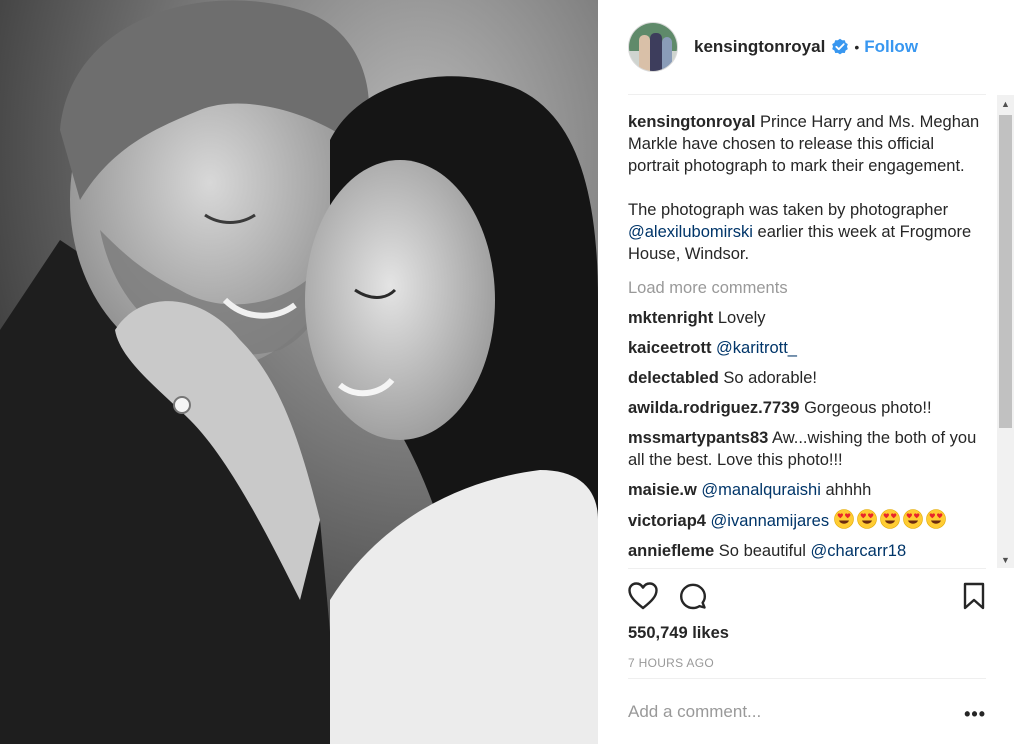 Image resolution: width=1016 pixels, height=744 pixels. Describe the element at coordinates (643, 598) in the screenshot. I see `heart-outline-icon` at that location.